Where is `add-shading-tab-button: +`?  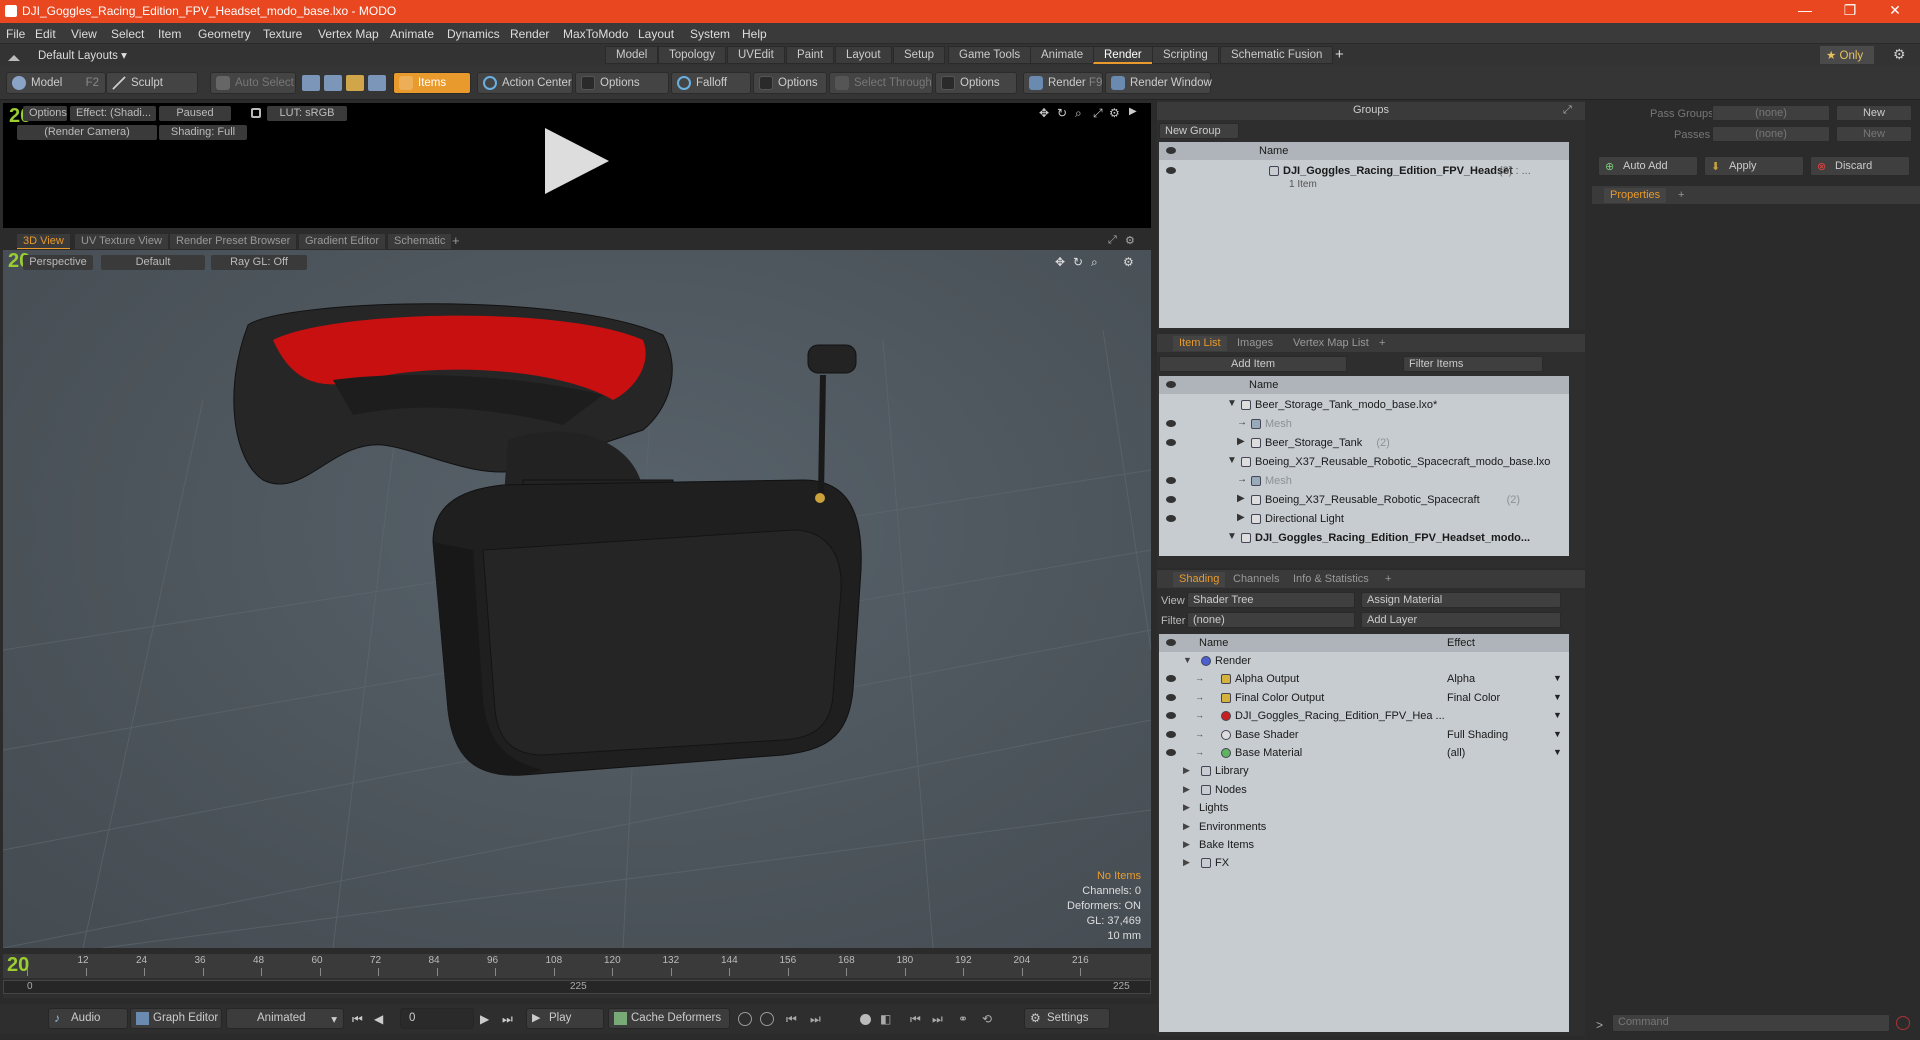 add-shading-tab-button: + is located at coordinates (1388, 579).